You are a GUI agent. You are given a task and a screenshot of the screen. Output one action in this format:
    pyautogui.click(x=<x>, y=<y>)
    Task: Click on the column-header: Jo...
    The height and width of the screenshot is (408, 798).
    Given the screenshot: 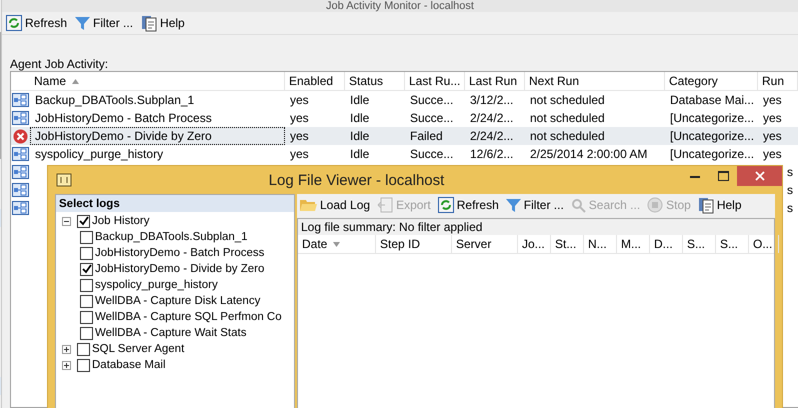 What is the action you would take?
    pyautogui.click(x=534, y=244)
    